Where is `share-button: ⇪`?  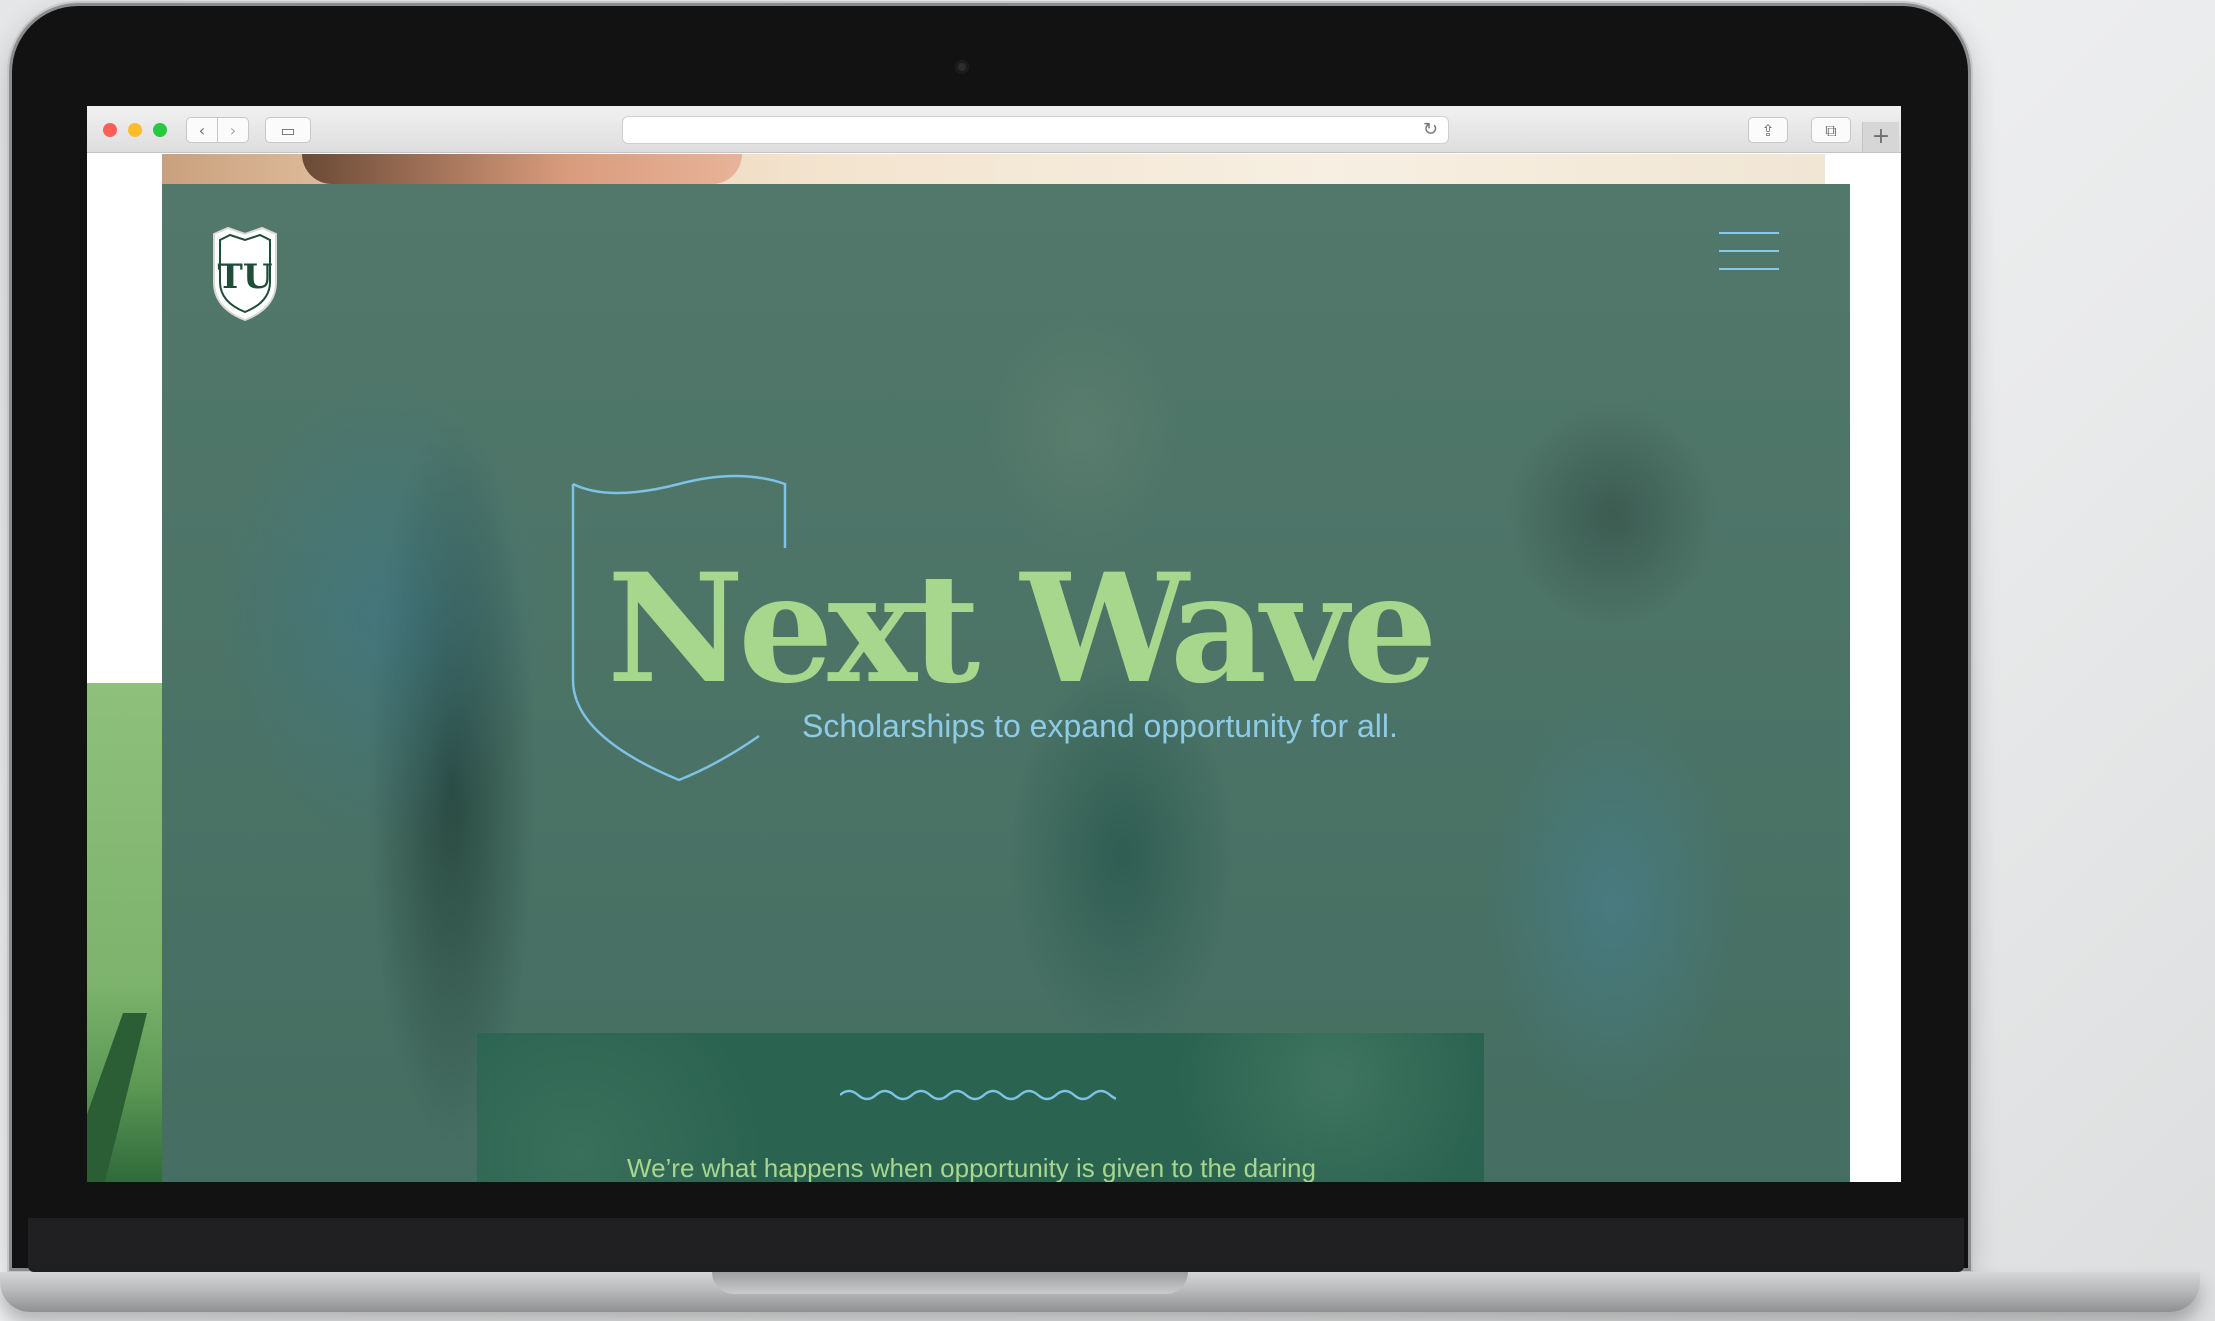
share-button: ⇪ is located at coordinates (1768, 130).